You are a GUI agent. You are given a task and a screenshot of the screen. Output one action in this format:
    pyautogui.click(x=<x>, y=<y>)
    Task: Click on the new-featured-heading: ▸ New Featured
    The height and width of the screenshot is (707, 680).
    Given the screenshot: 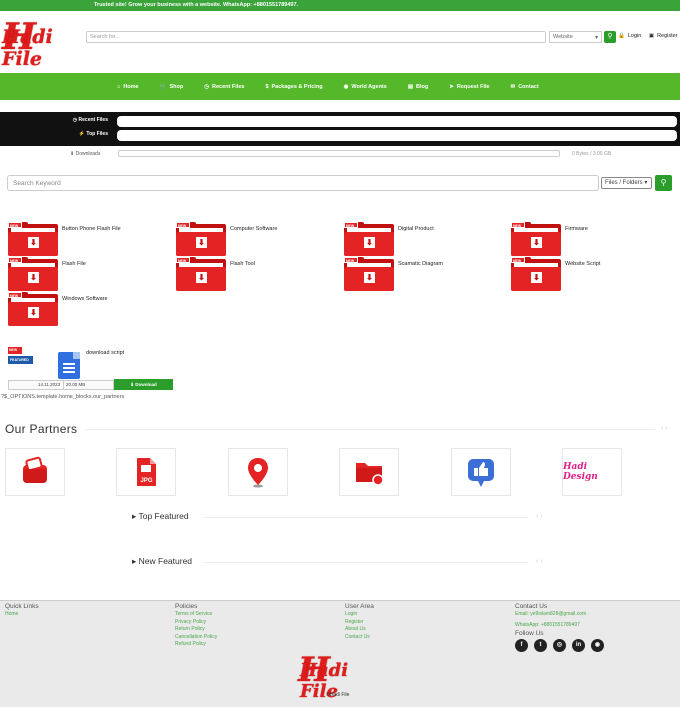 What is the action you would take?
    pyautogui.click(x=162, y=561)
    